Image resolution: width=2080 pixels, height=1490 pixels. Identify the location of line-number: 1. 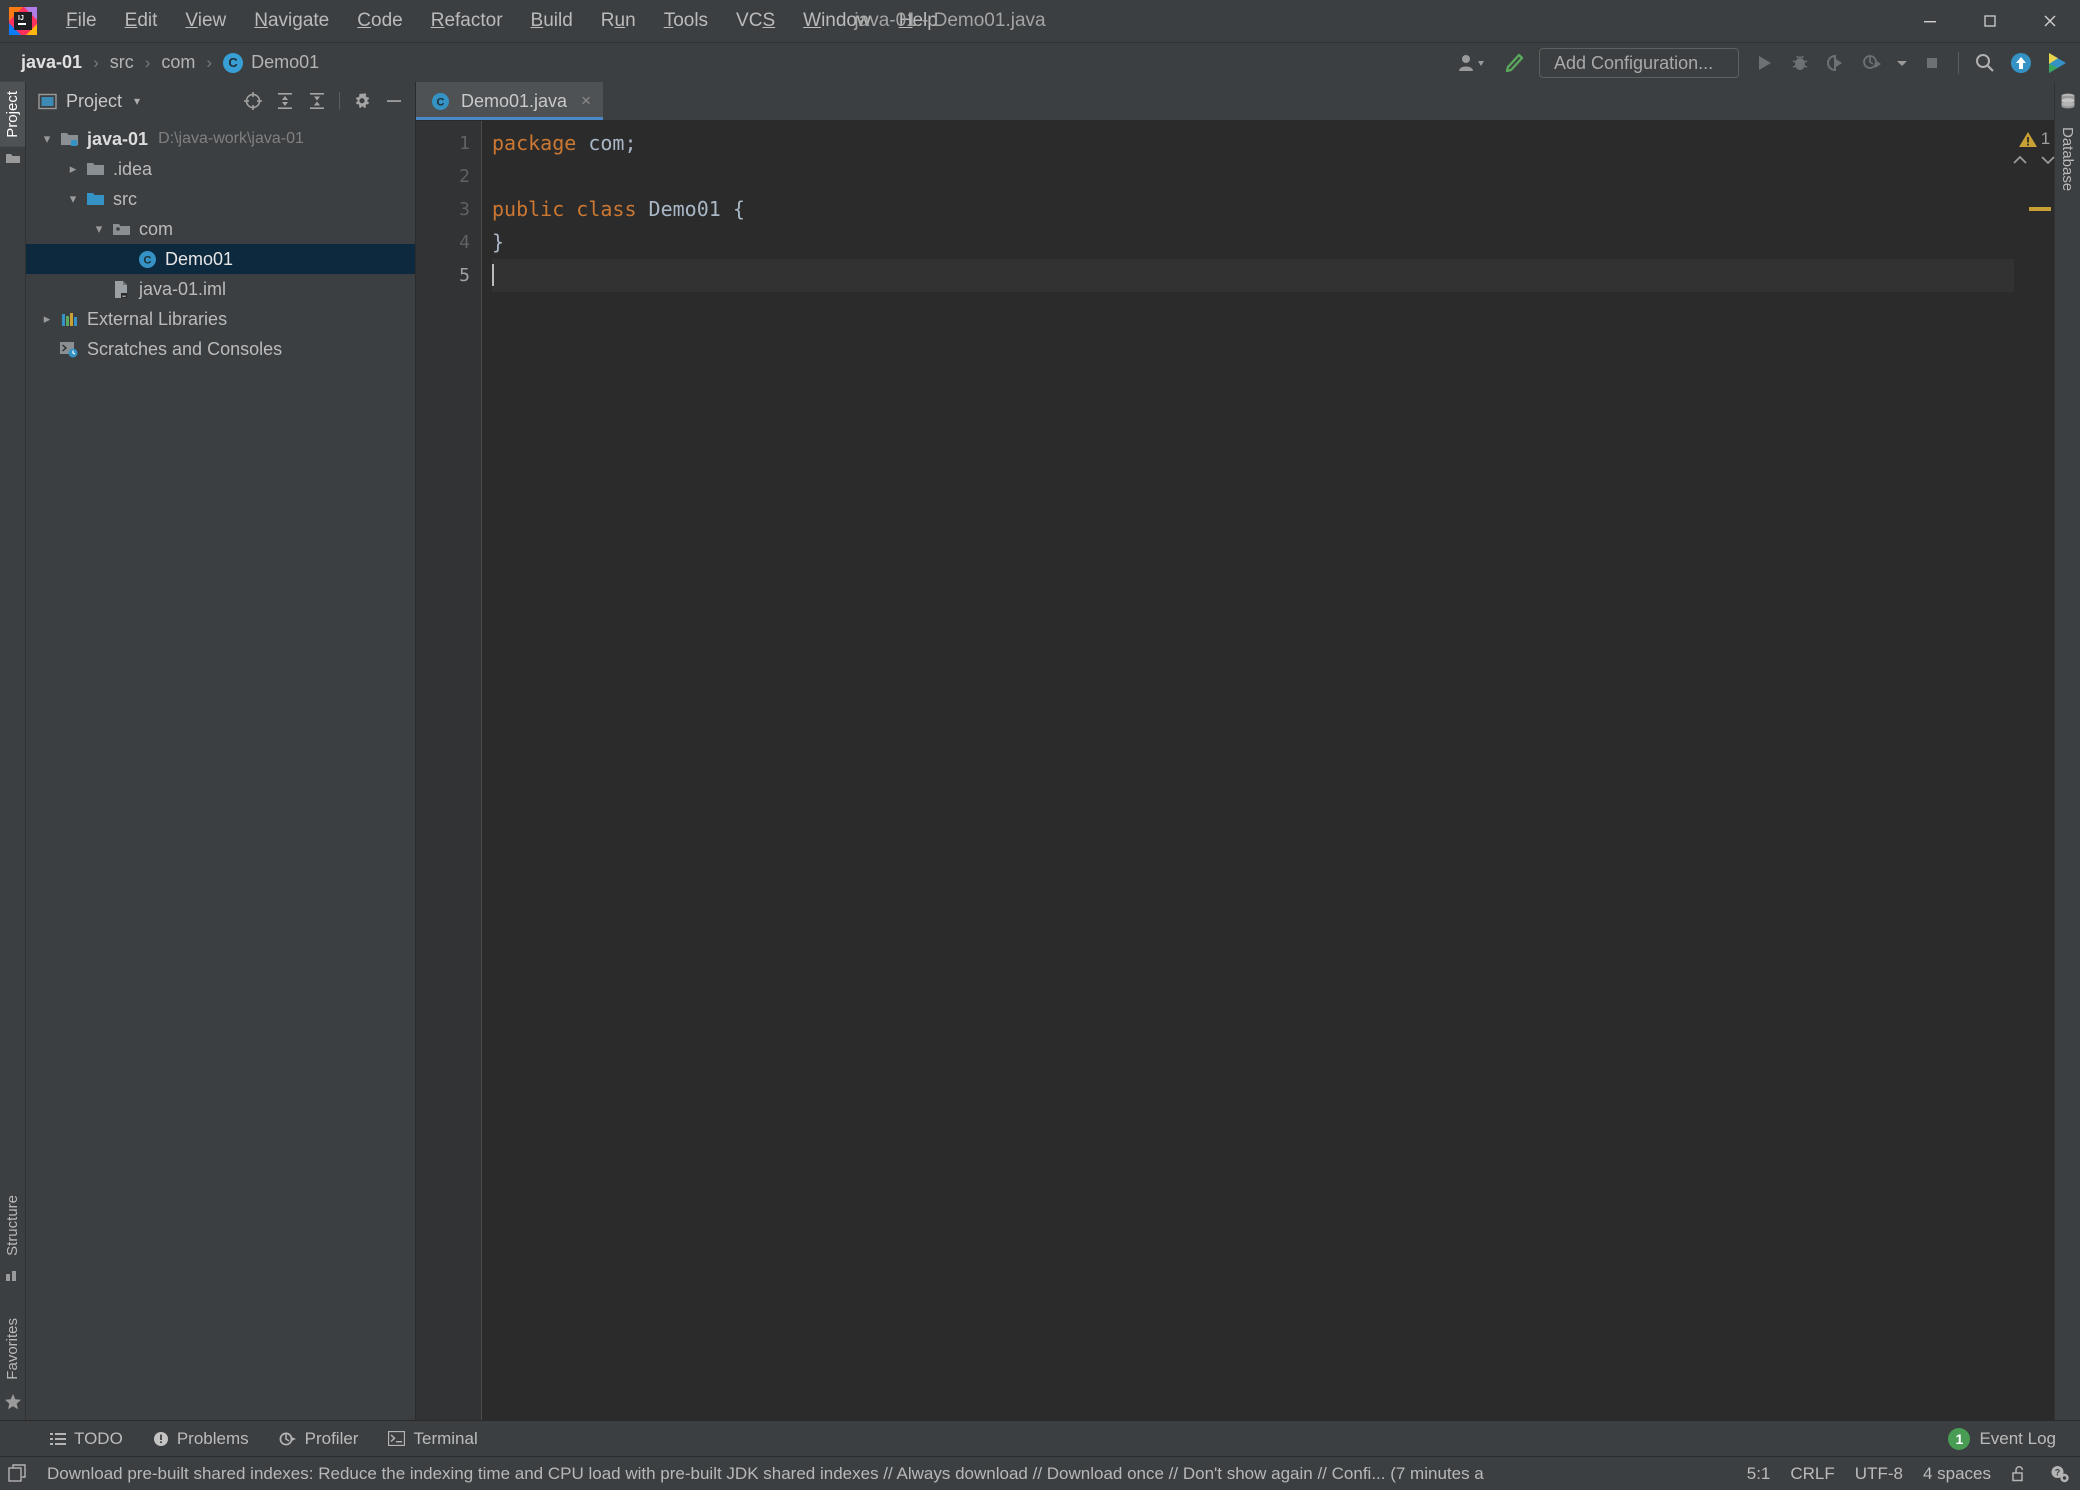
(464, 143).